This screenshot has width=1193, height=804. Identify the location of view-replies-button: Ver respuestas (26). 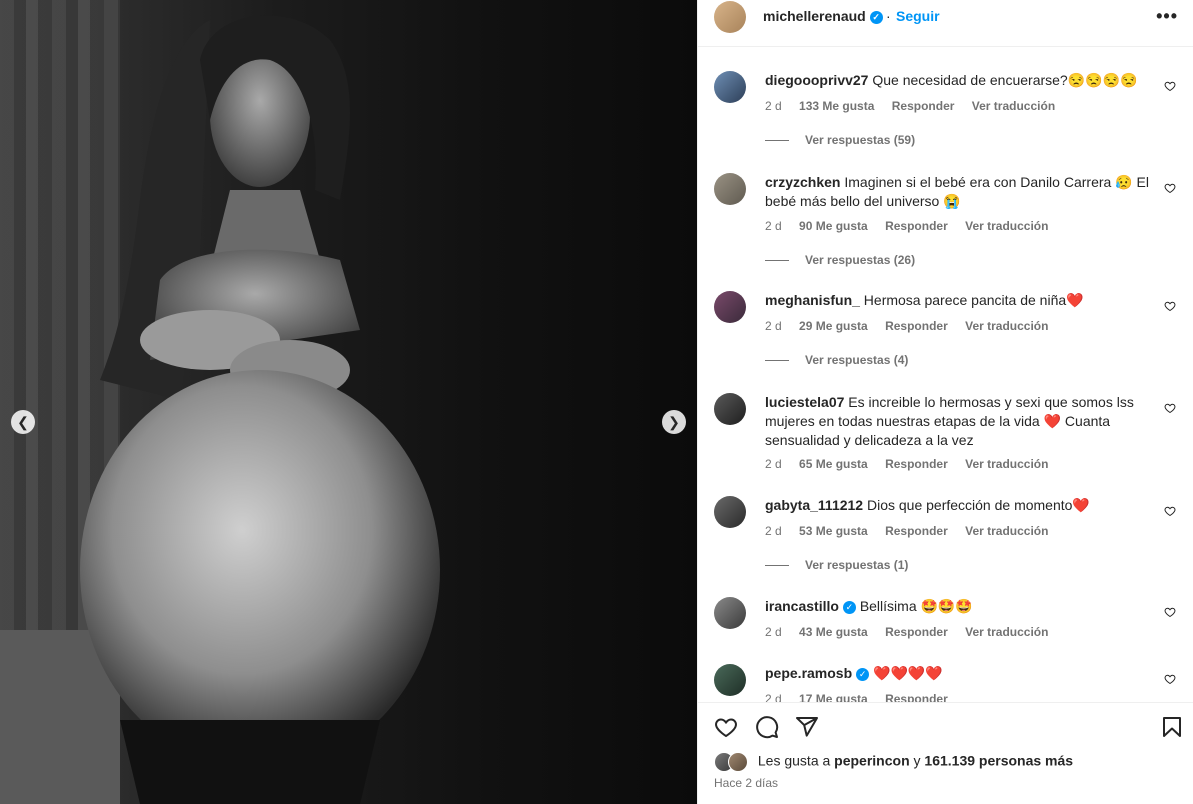
(840, 260).